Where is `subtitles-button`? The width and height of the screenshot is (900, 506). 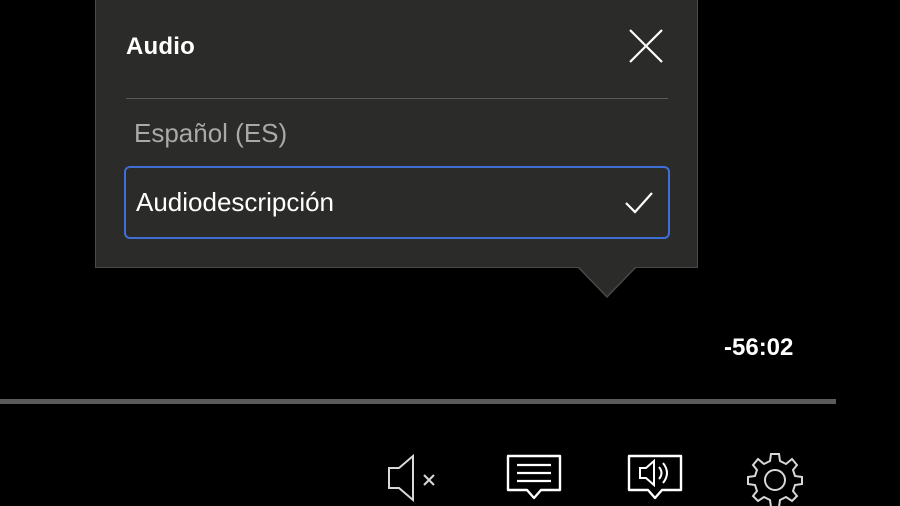 subtitles-button is located at coordinates (534, 478).